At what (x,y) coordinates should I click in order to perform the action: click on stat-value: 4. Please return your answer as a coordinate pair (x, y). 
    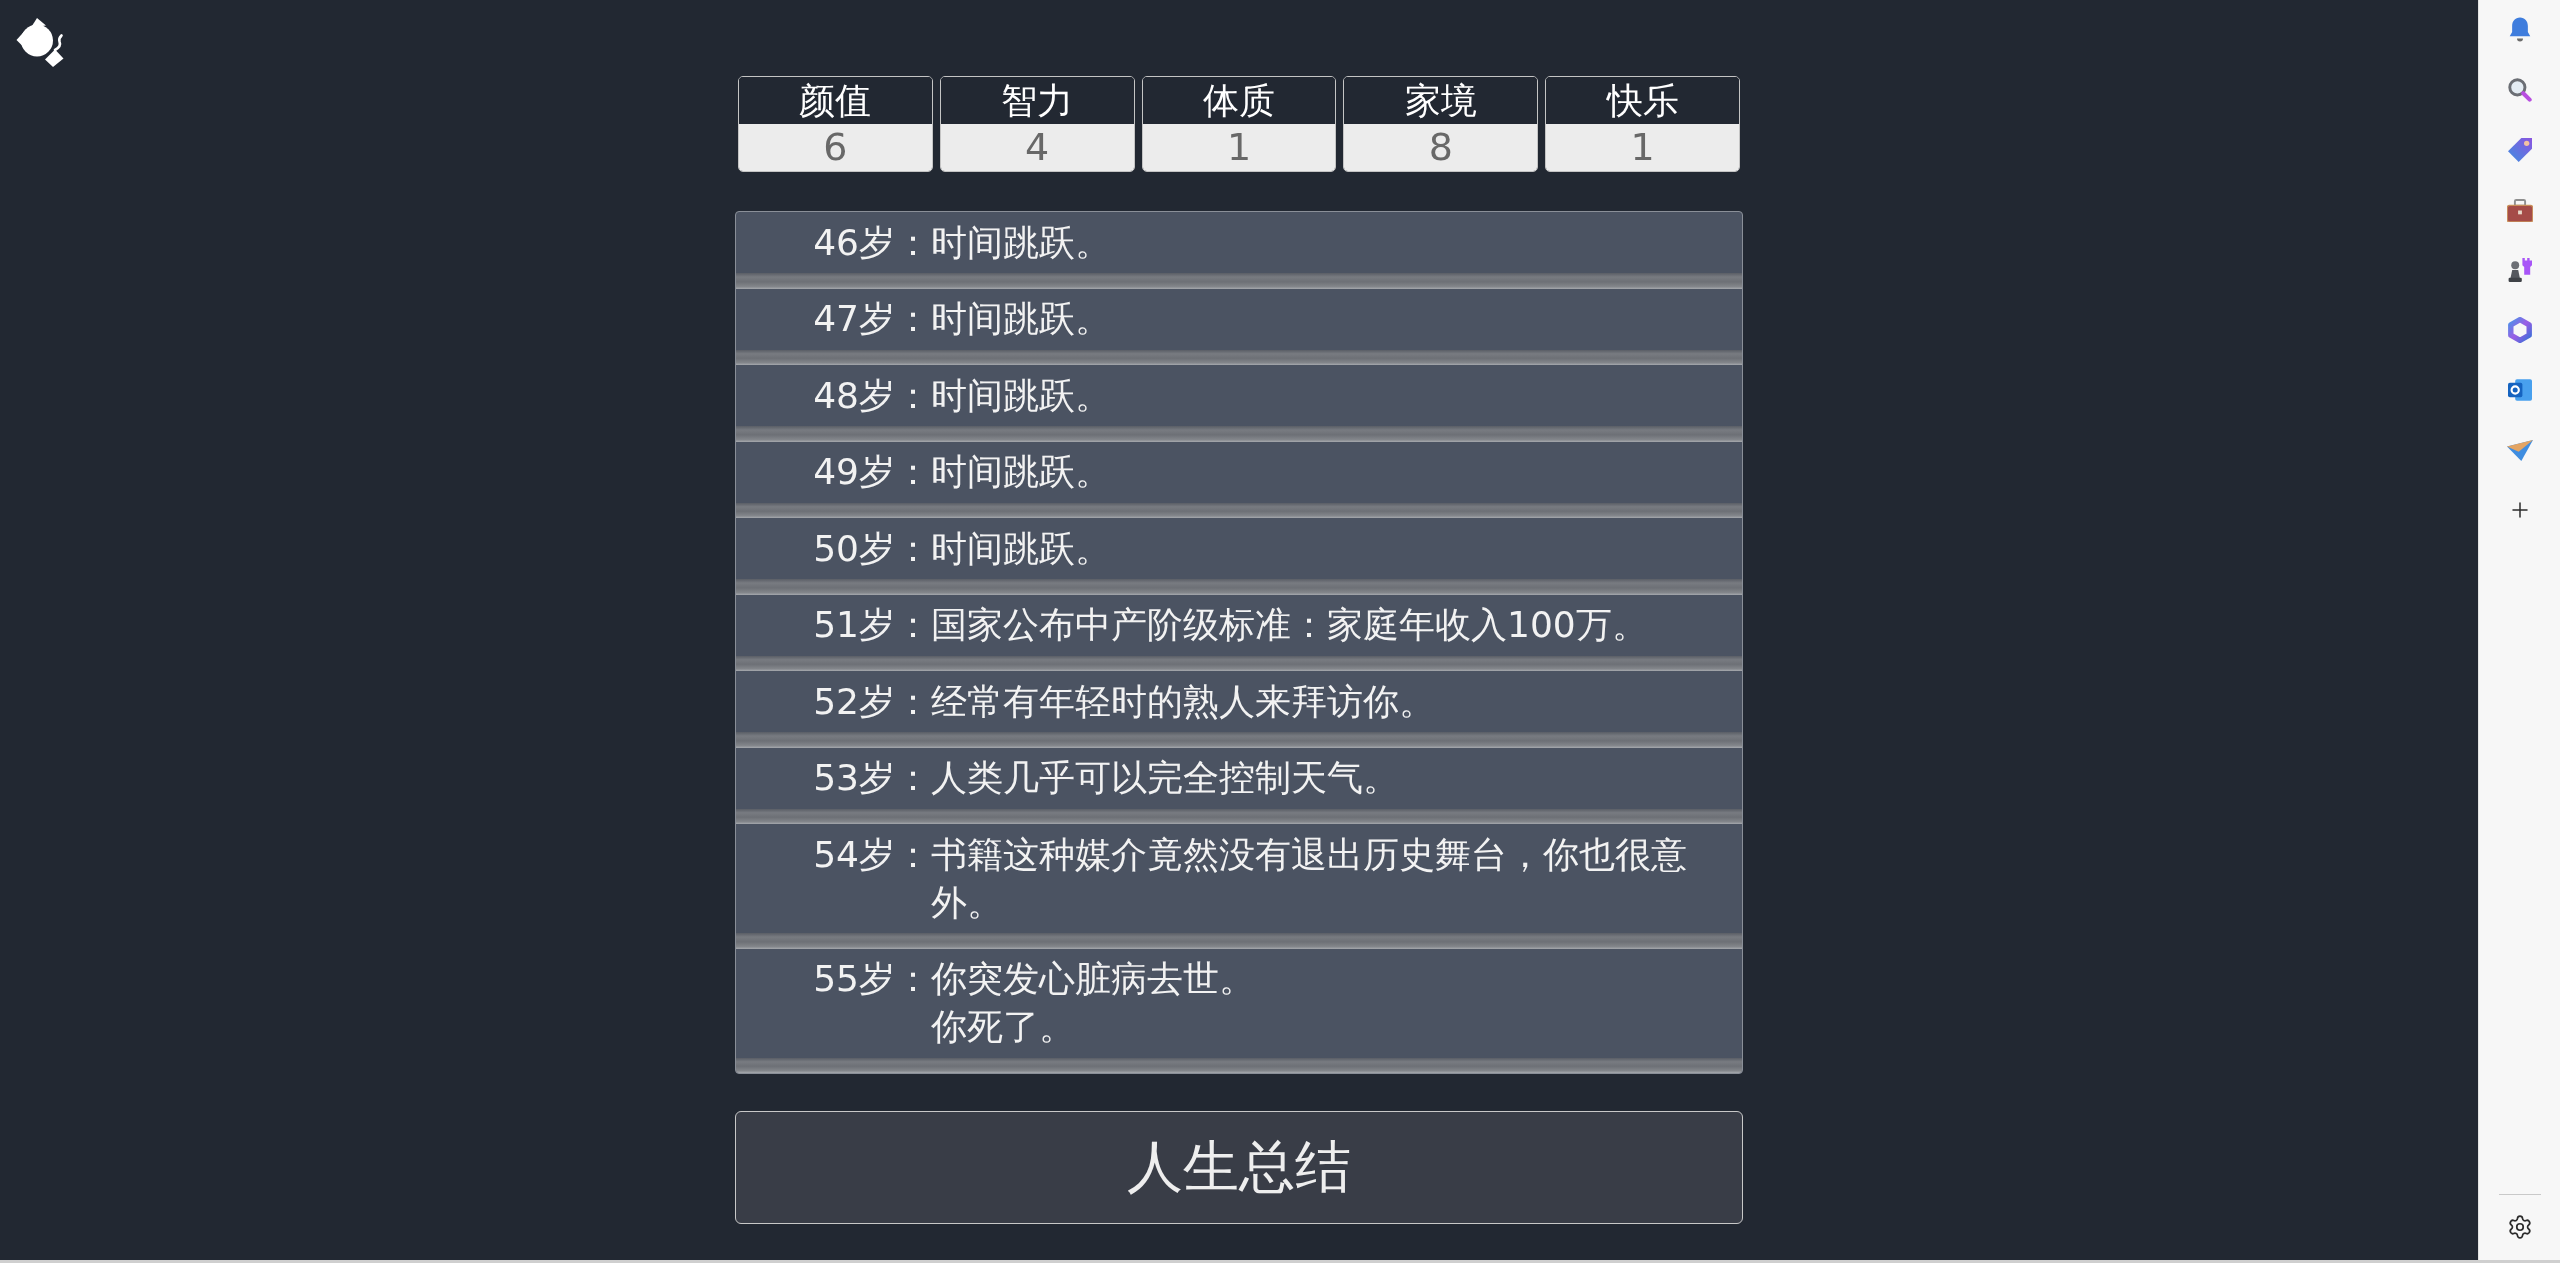
    Looking at the image, I should click on (1037, 147).